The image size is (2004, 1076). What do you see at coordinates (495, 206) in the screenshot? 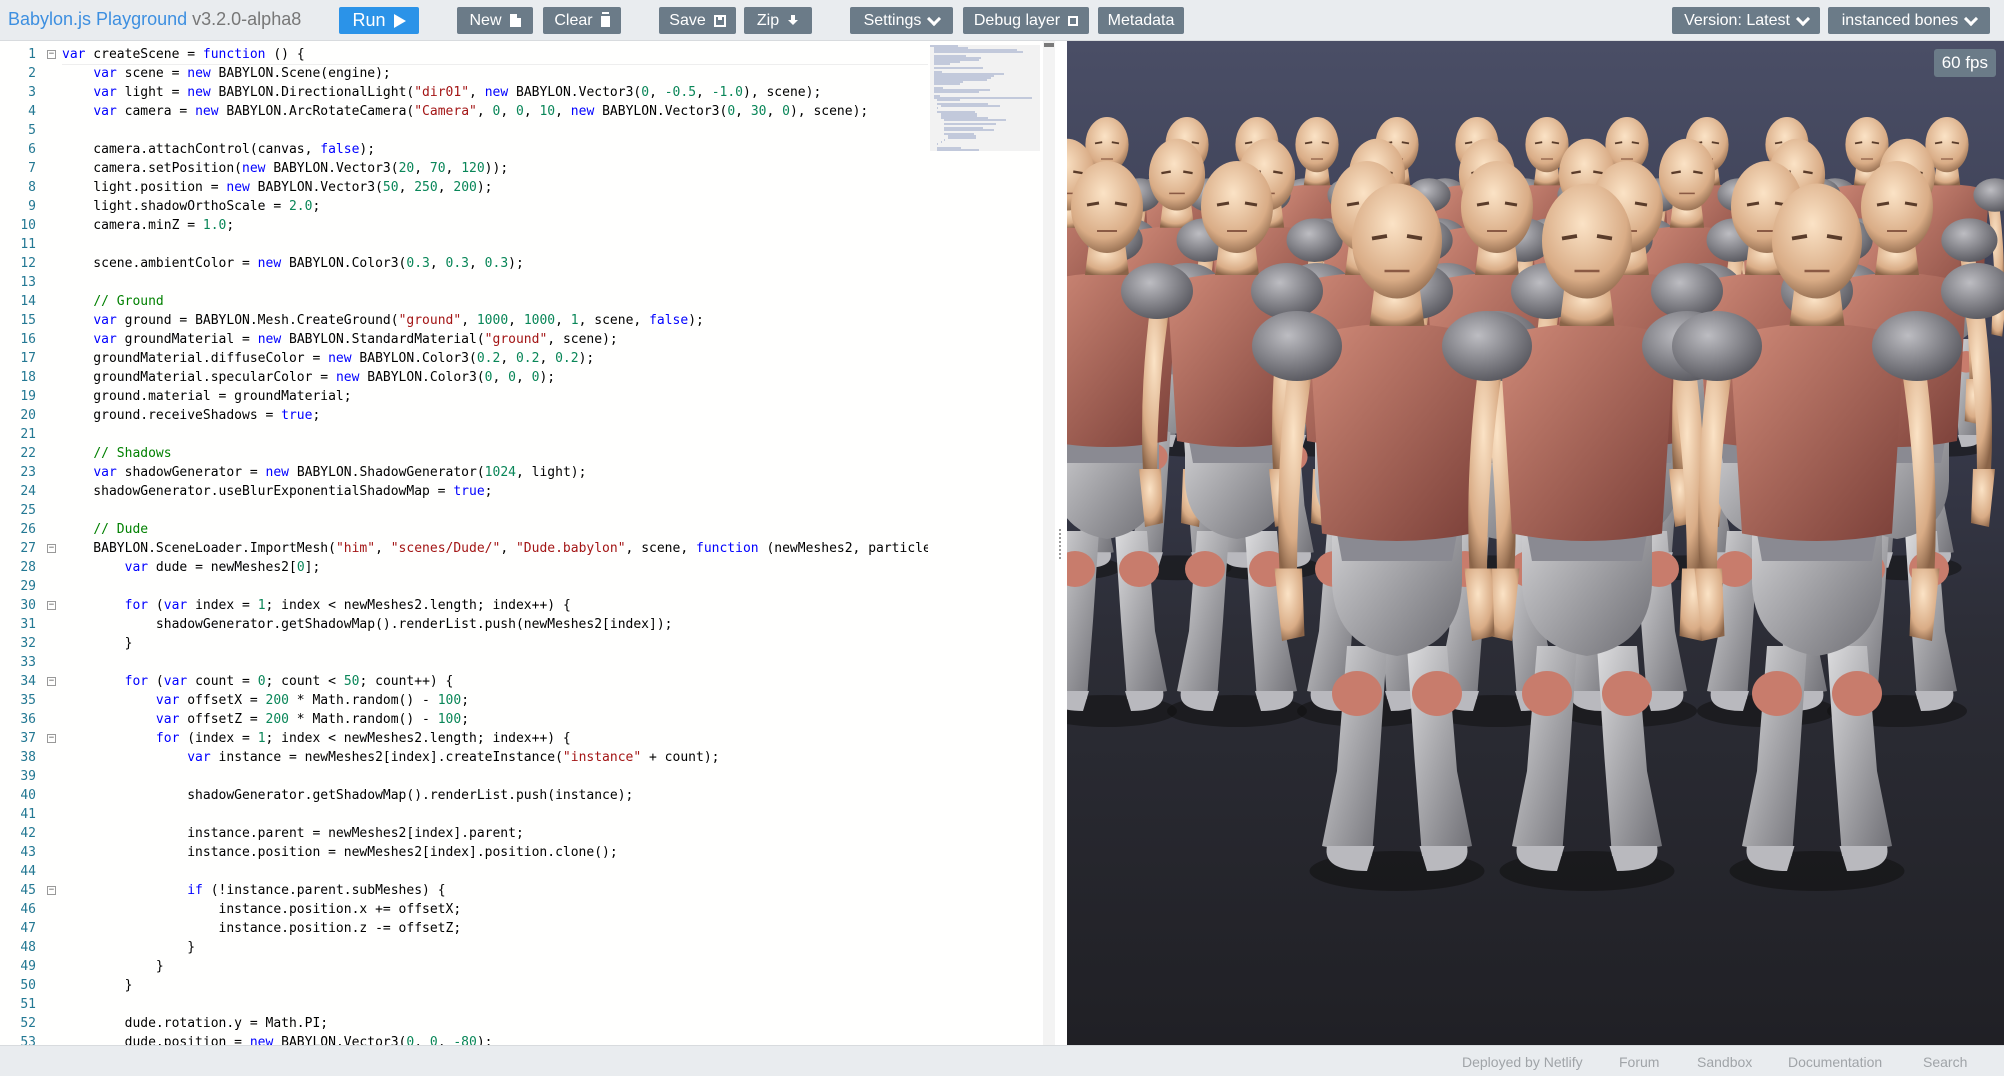
I see `code-line: light.shadowOrthoScale = 2.0;` at bounding box center [495, 206].